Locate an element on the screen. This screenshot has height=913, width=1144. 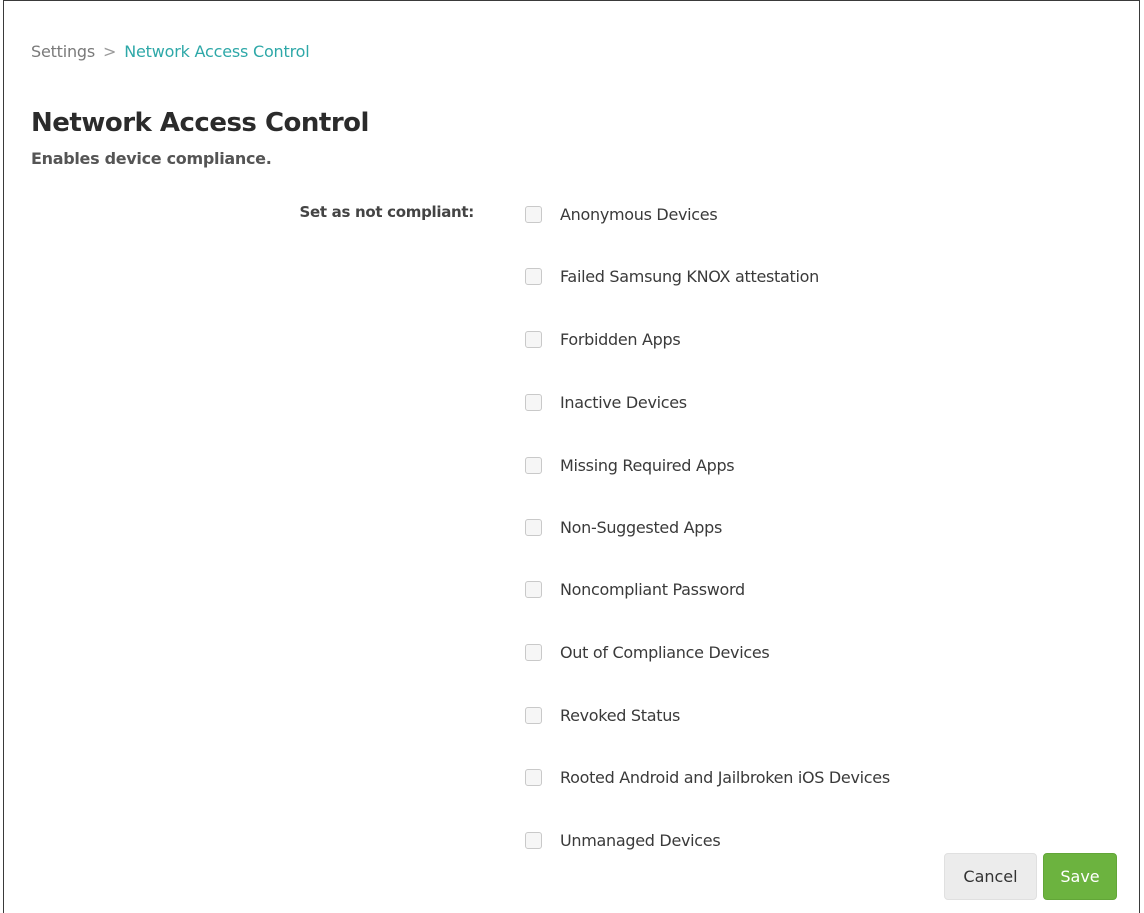
option-failed-samsung-knox: Failed Samsung KNOX attestation is located at coordinates (672, 276).